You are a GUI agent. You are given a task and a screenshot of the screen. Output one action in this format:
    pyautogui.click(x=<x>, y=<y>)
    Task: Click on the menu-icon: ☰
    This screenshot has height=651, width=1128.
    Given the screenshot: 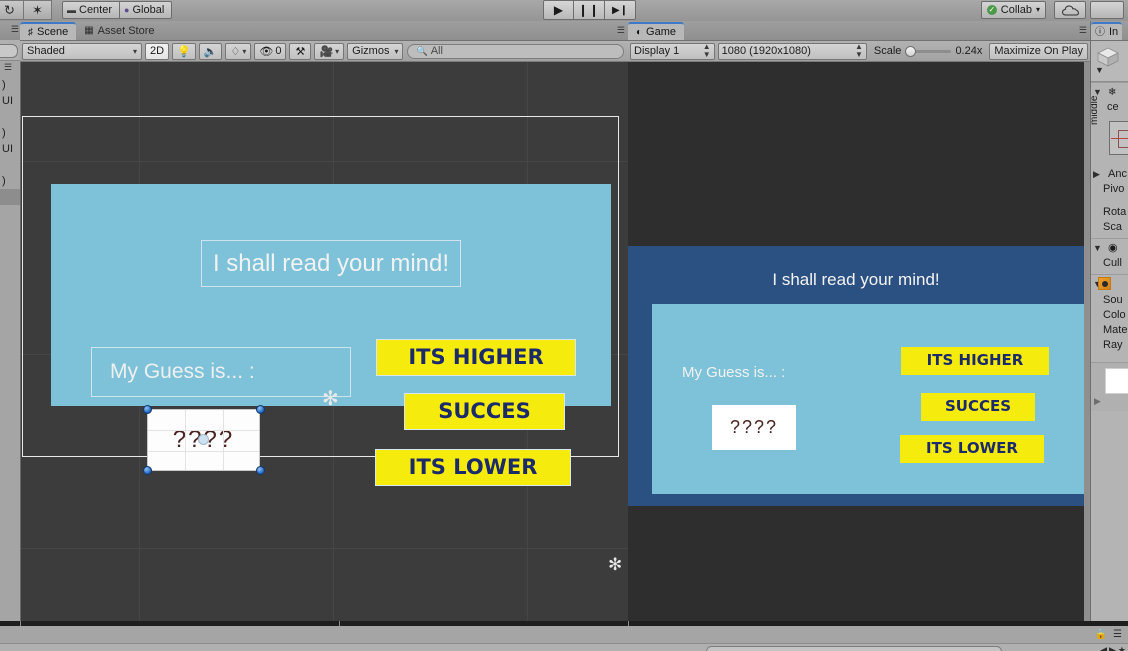 What is the action you would take?
    pyautogui.click(x=1117, y=634)
    